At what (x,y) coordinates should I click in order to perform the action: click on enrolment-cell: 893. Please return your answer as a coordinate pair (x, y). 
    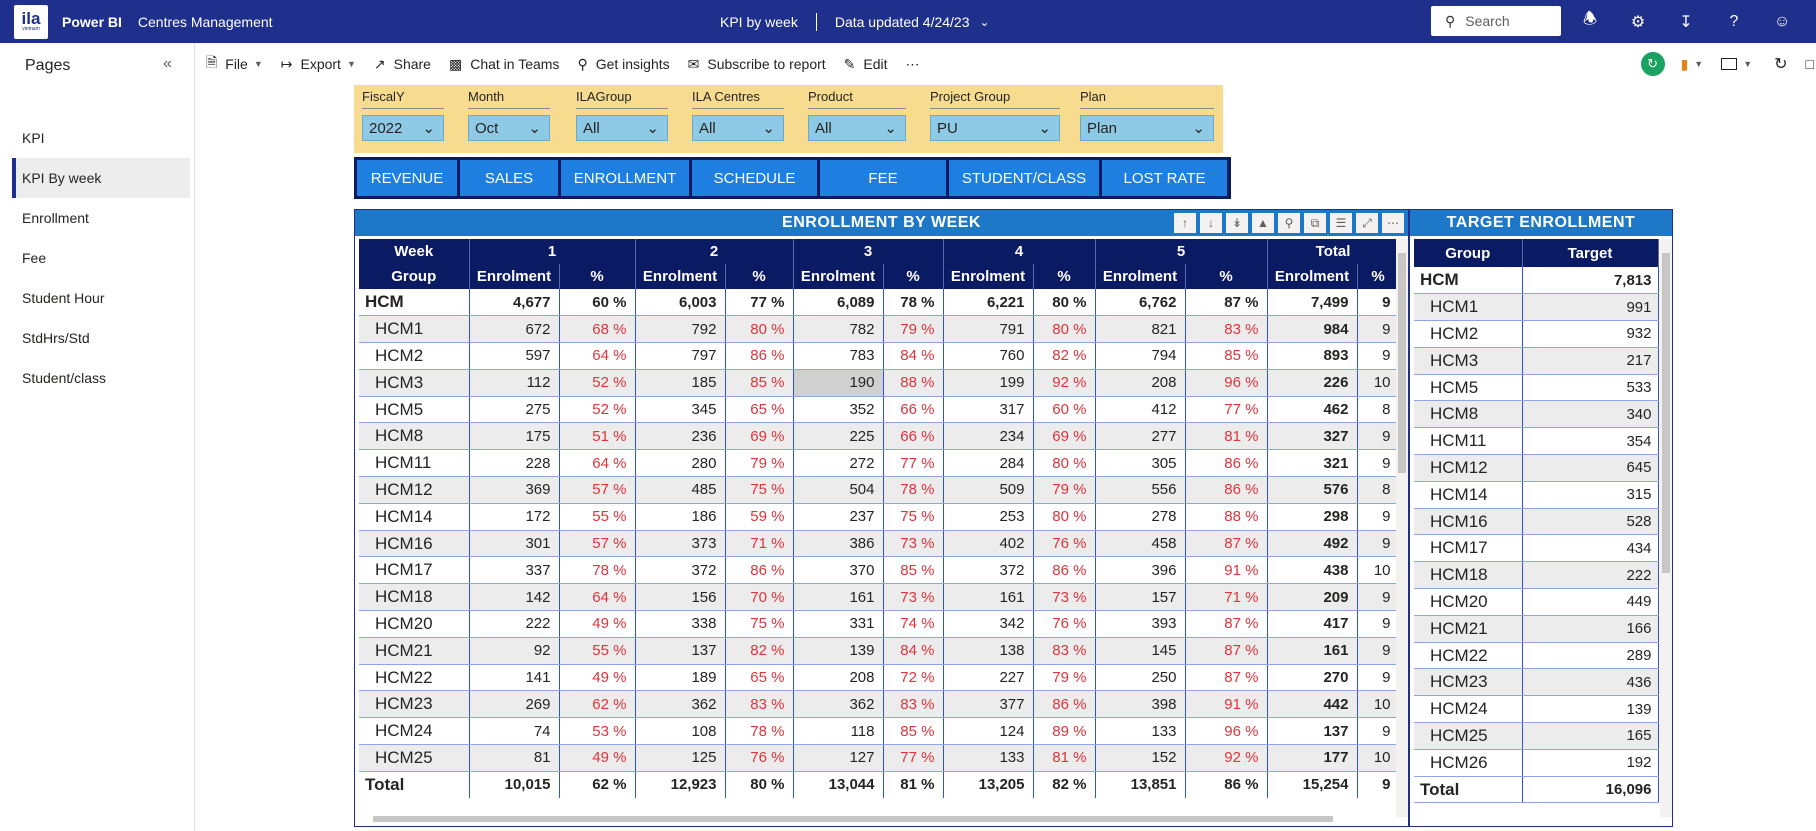
    Looking at the image, I should click on (1312, 356).